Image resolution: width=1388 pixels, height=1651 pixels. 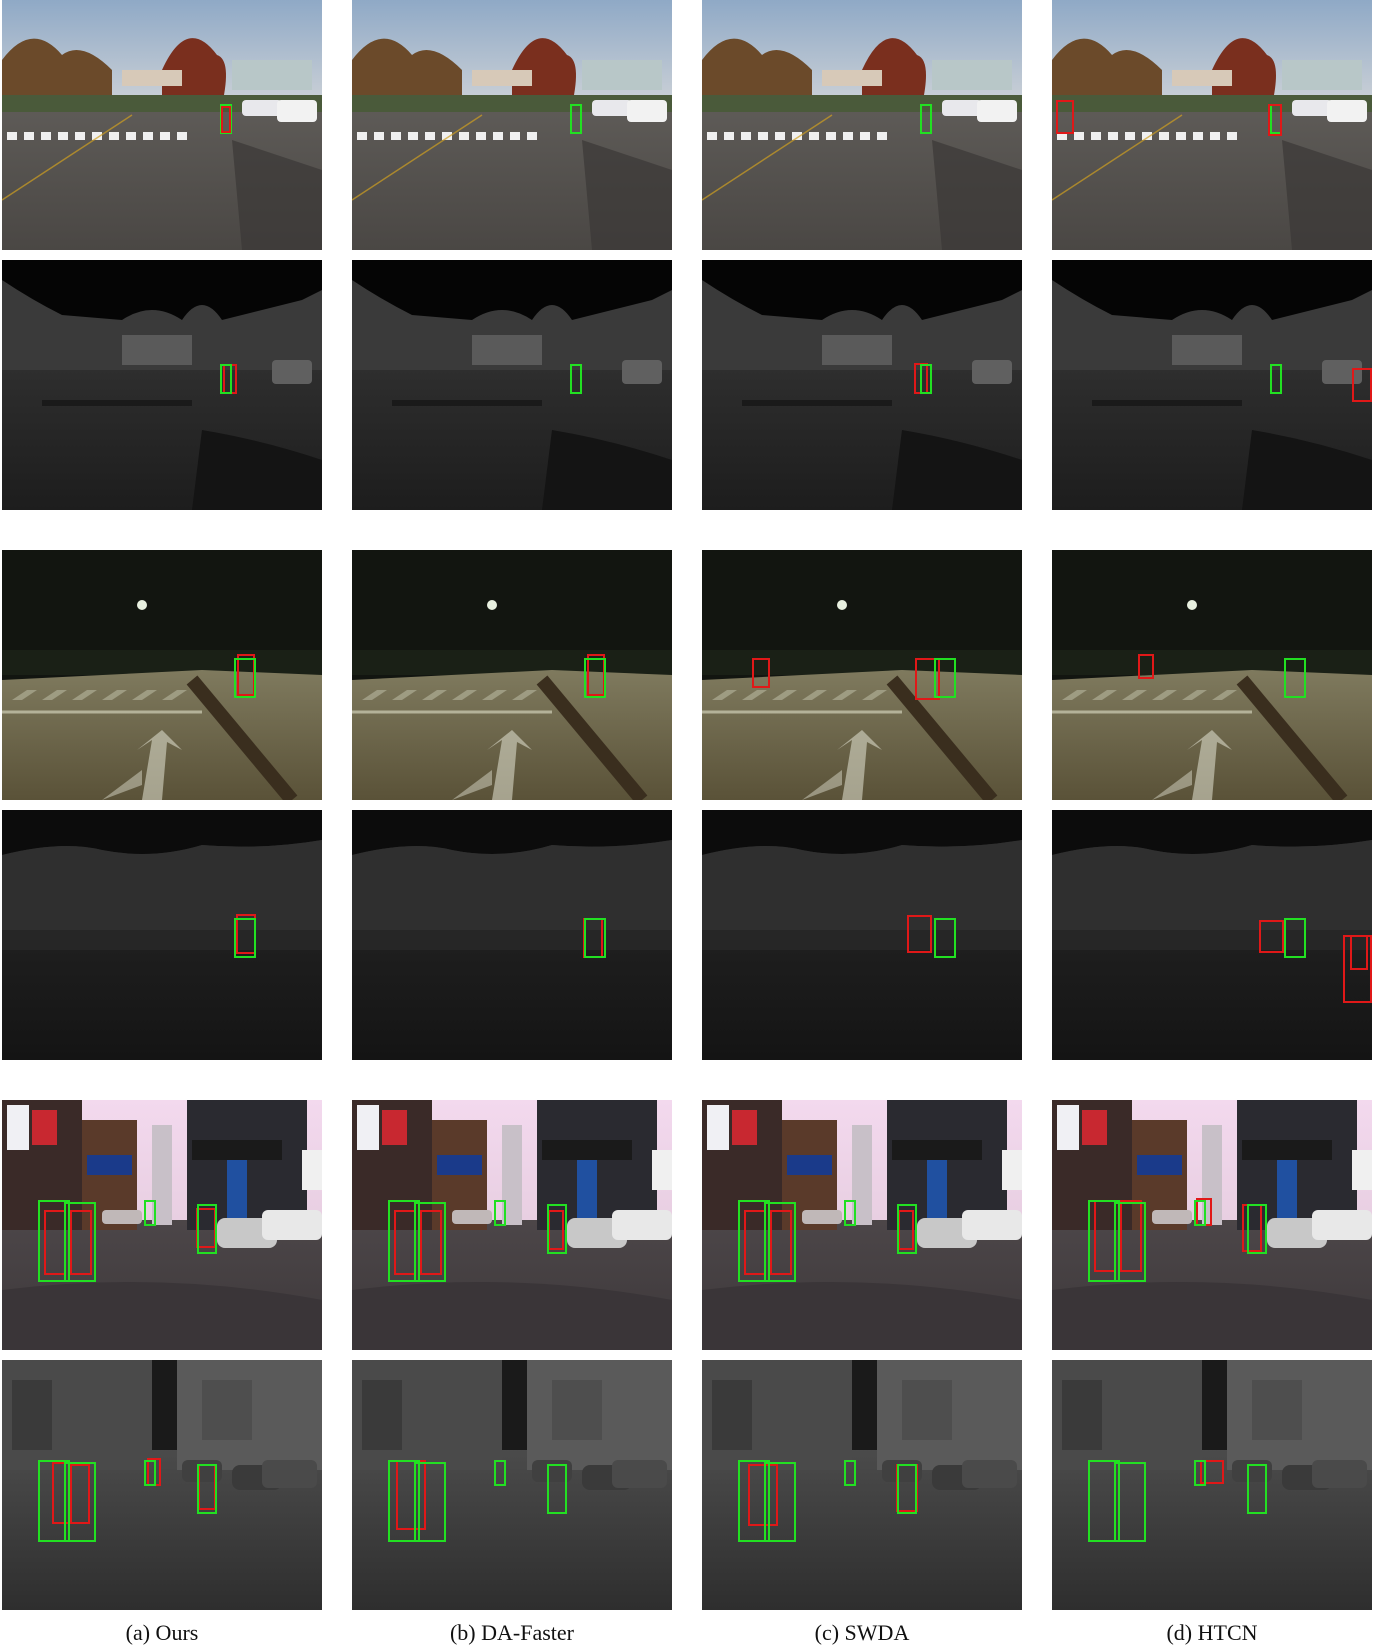 I want to click on tile-night-thermal-htcn, so click(x=1212, y=935).